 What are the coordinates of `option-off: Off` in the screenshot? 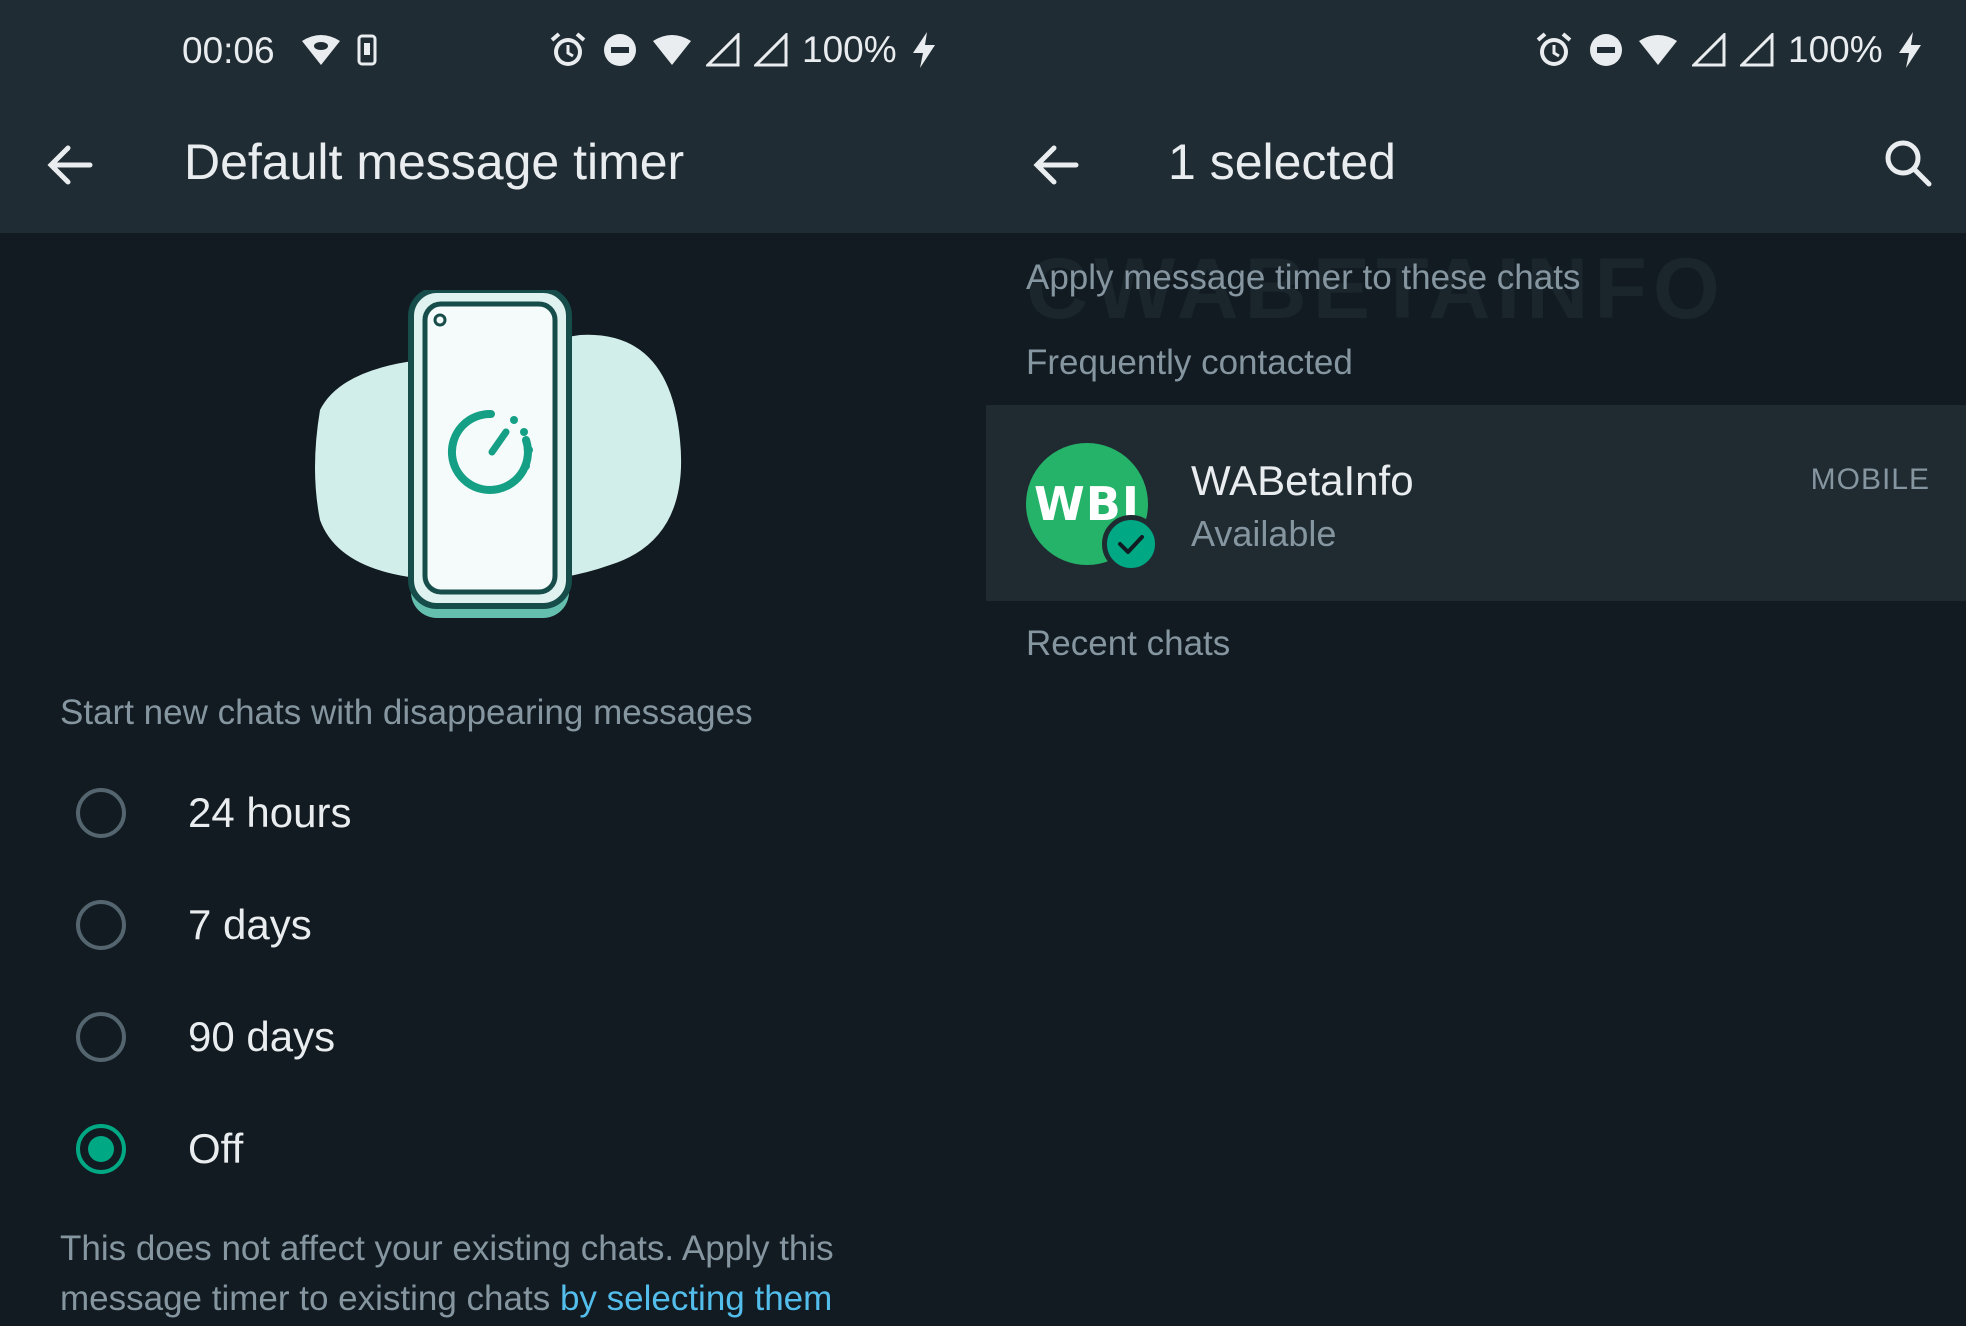 It's located at (493, 1149).